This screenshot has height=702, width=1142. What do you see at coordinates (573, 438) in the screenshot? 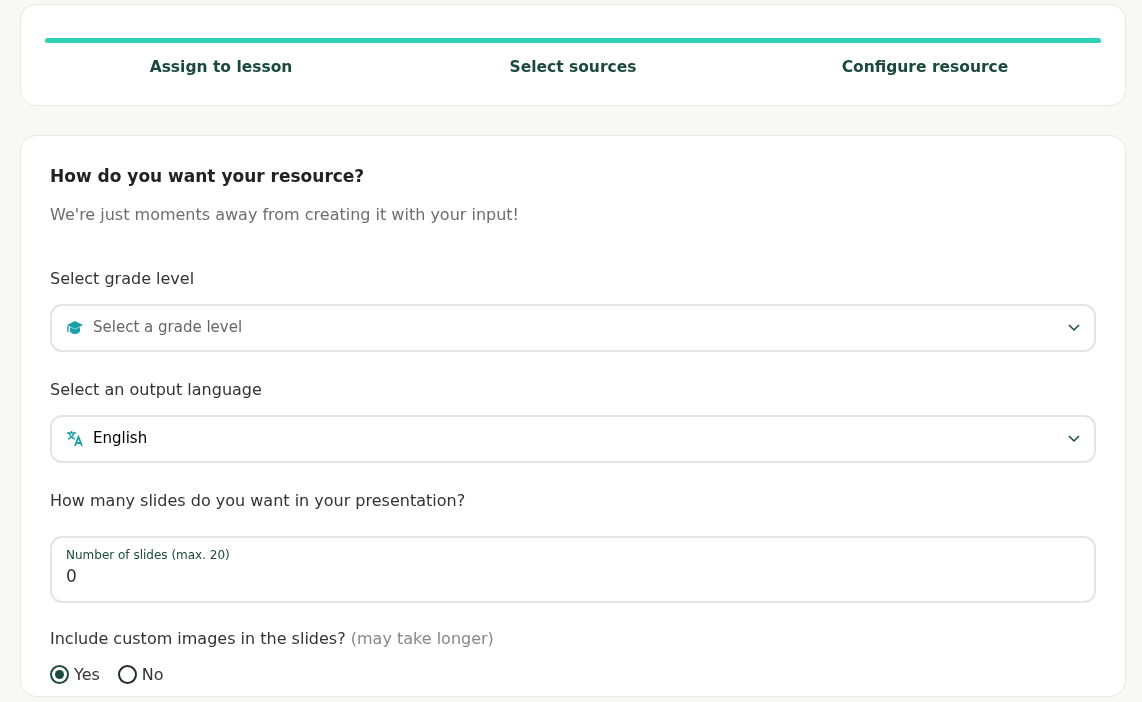
I see `select-dropdown: English` at bounding box center [573, 438].